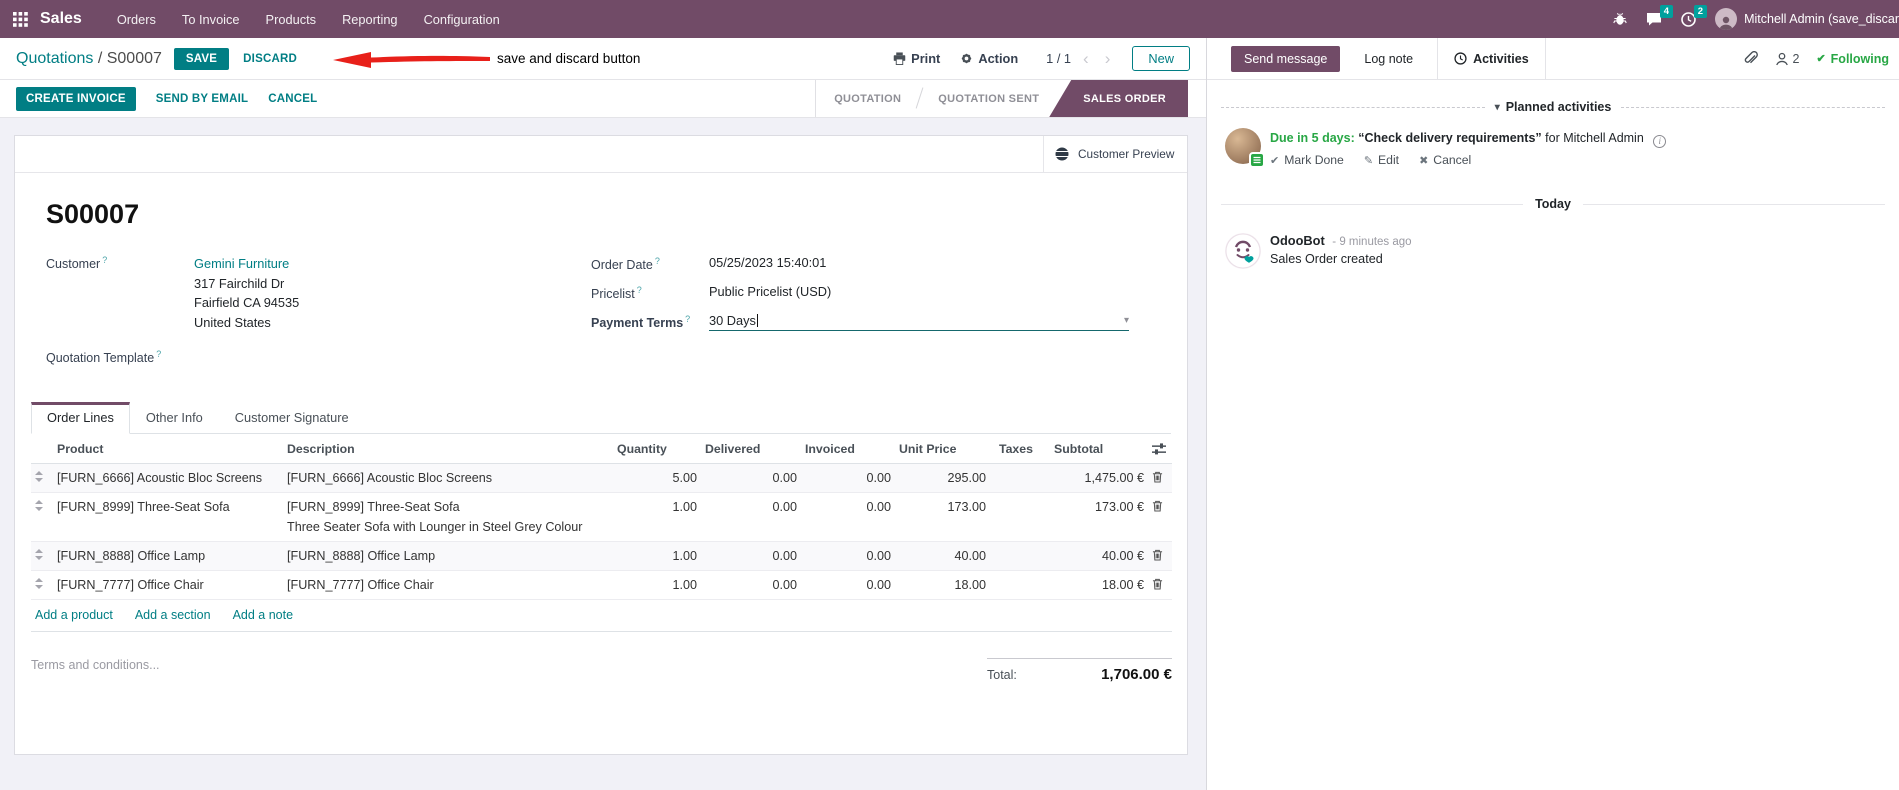 This screenshot has height=790, width=1899. Describe the element at coordinates (1115, 154) in the screenshot. I see `customer-preview-button: Customer Preview` at that location.